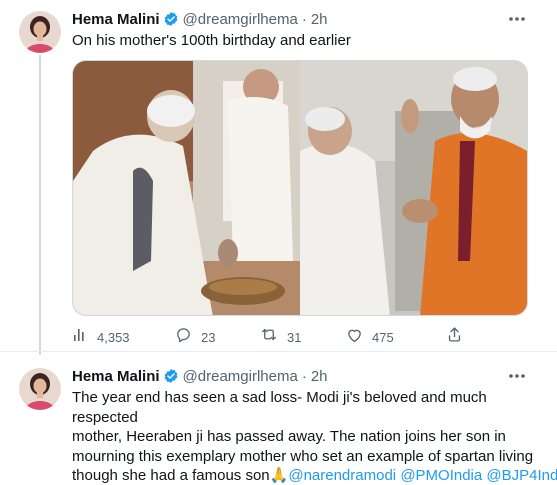 The image size is (557, 485). I want to click on tweet-actions: 4,353 23 31 475, so click(302, 337).